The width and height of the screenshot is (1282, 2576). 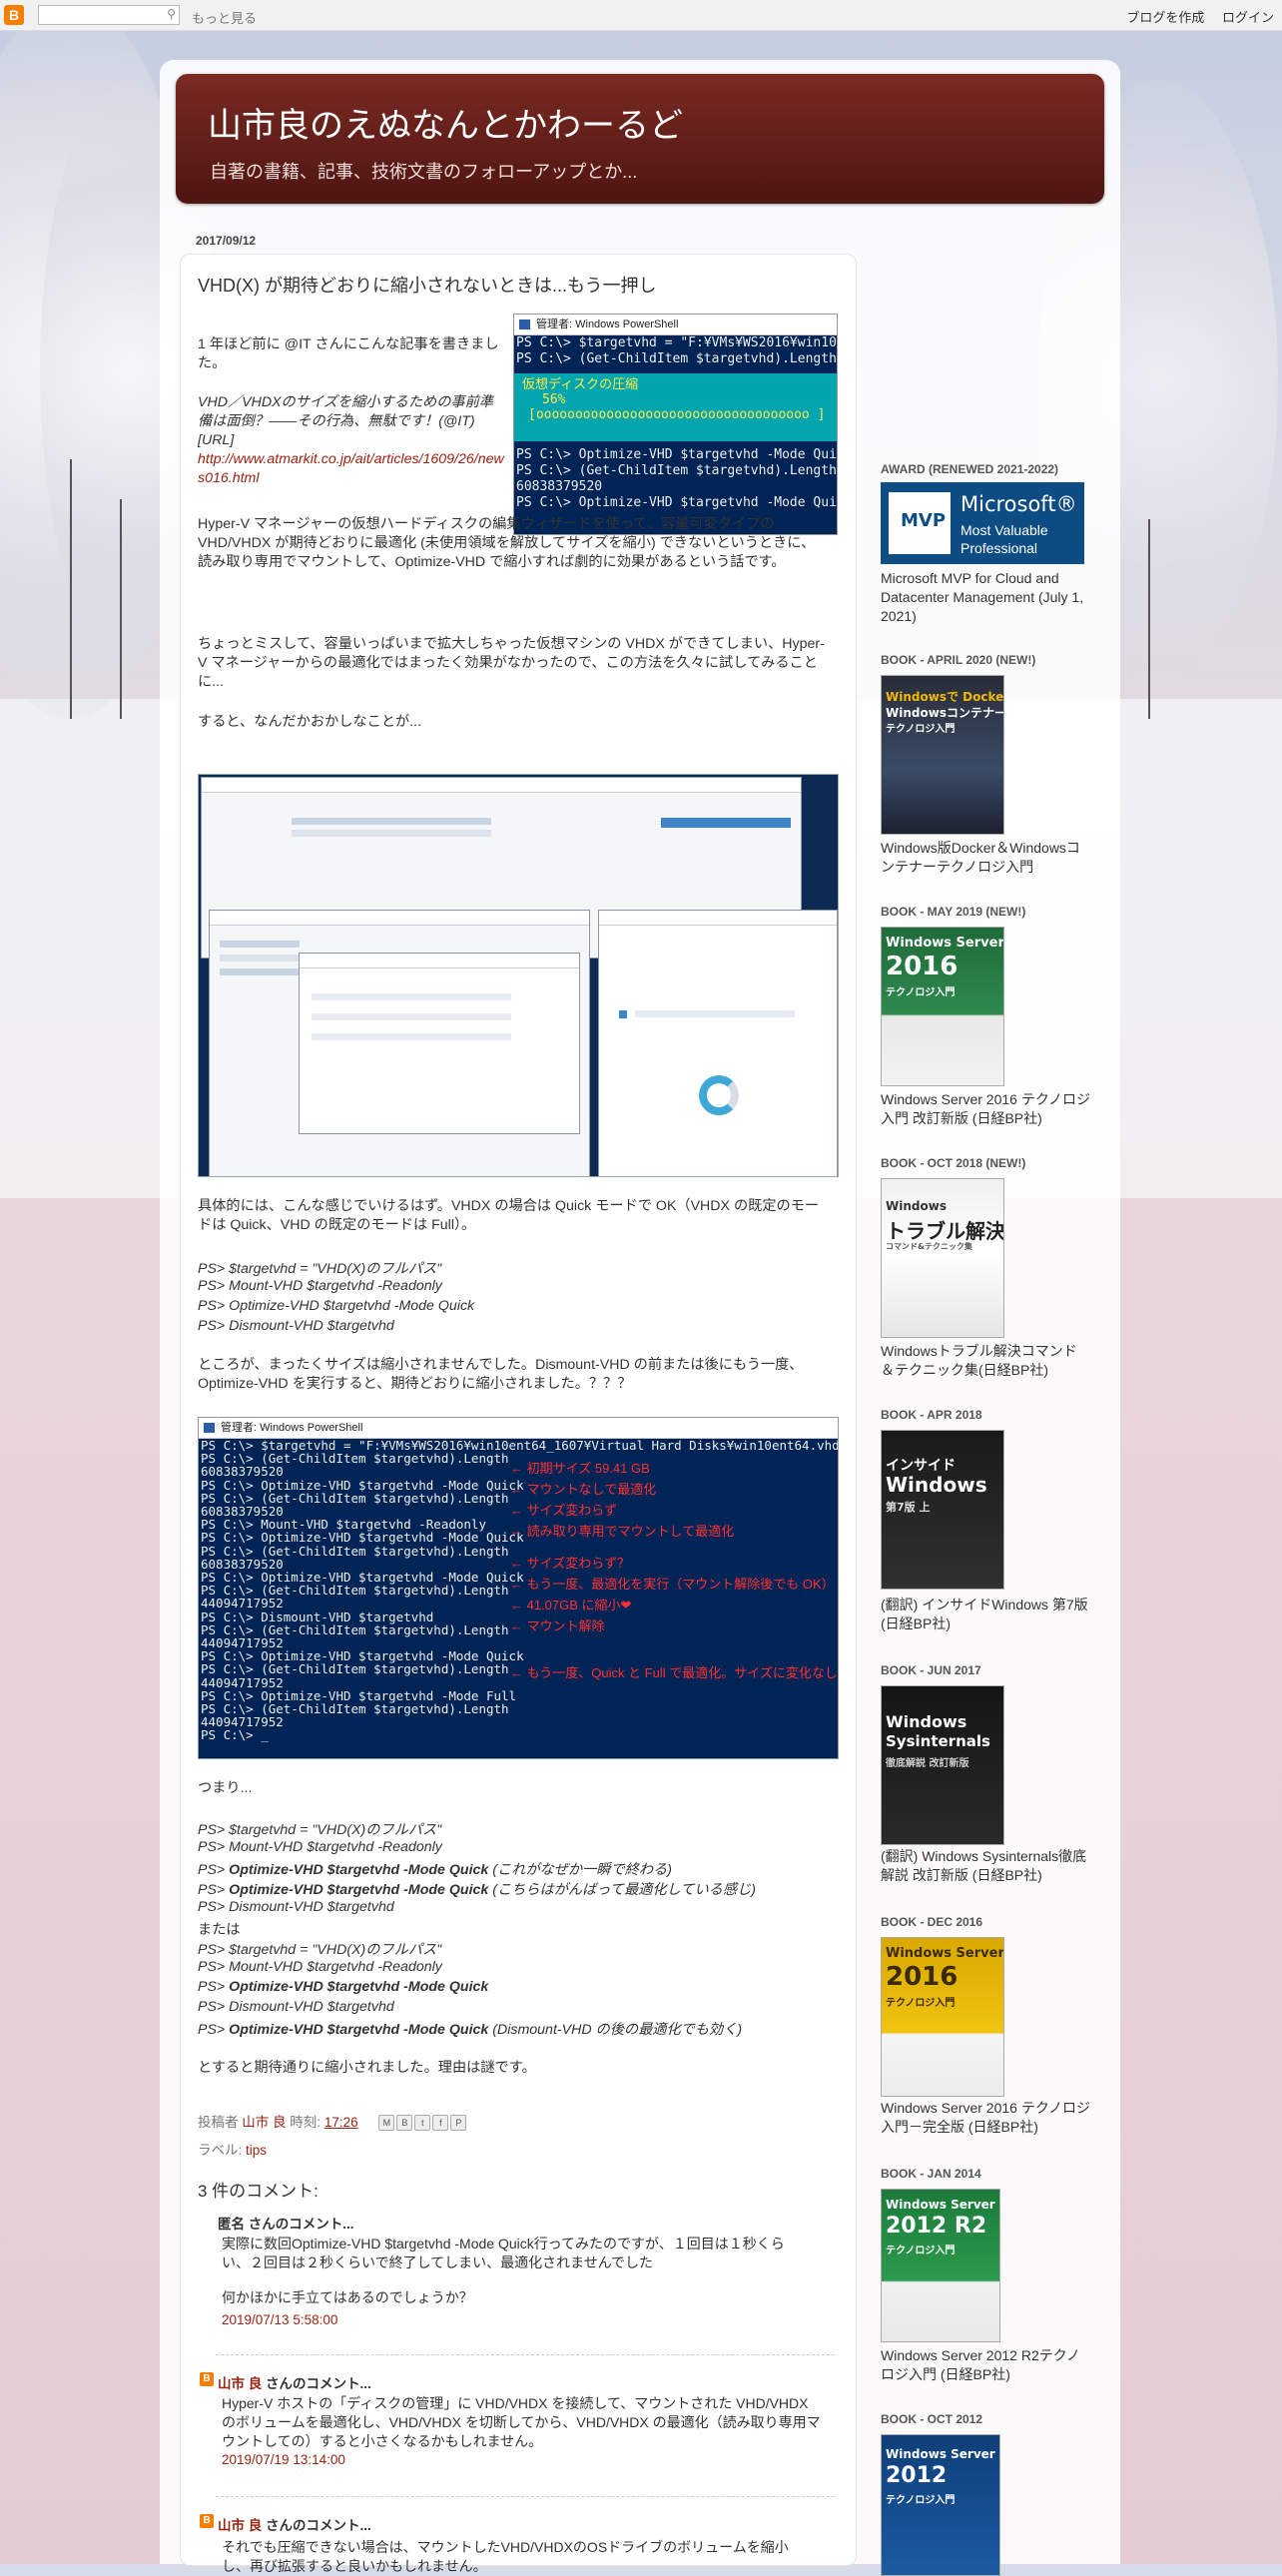 What do you see at coordinates (264, 2122) in the screenshot?
I see `author-link: 山市 良` at bounding box center [264, 2122].